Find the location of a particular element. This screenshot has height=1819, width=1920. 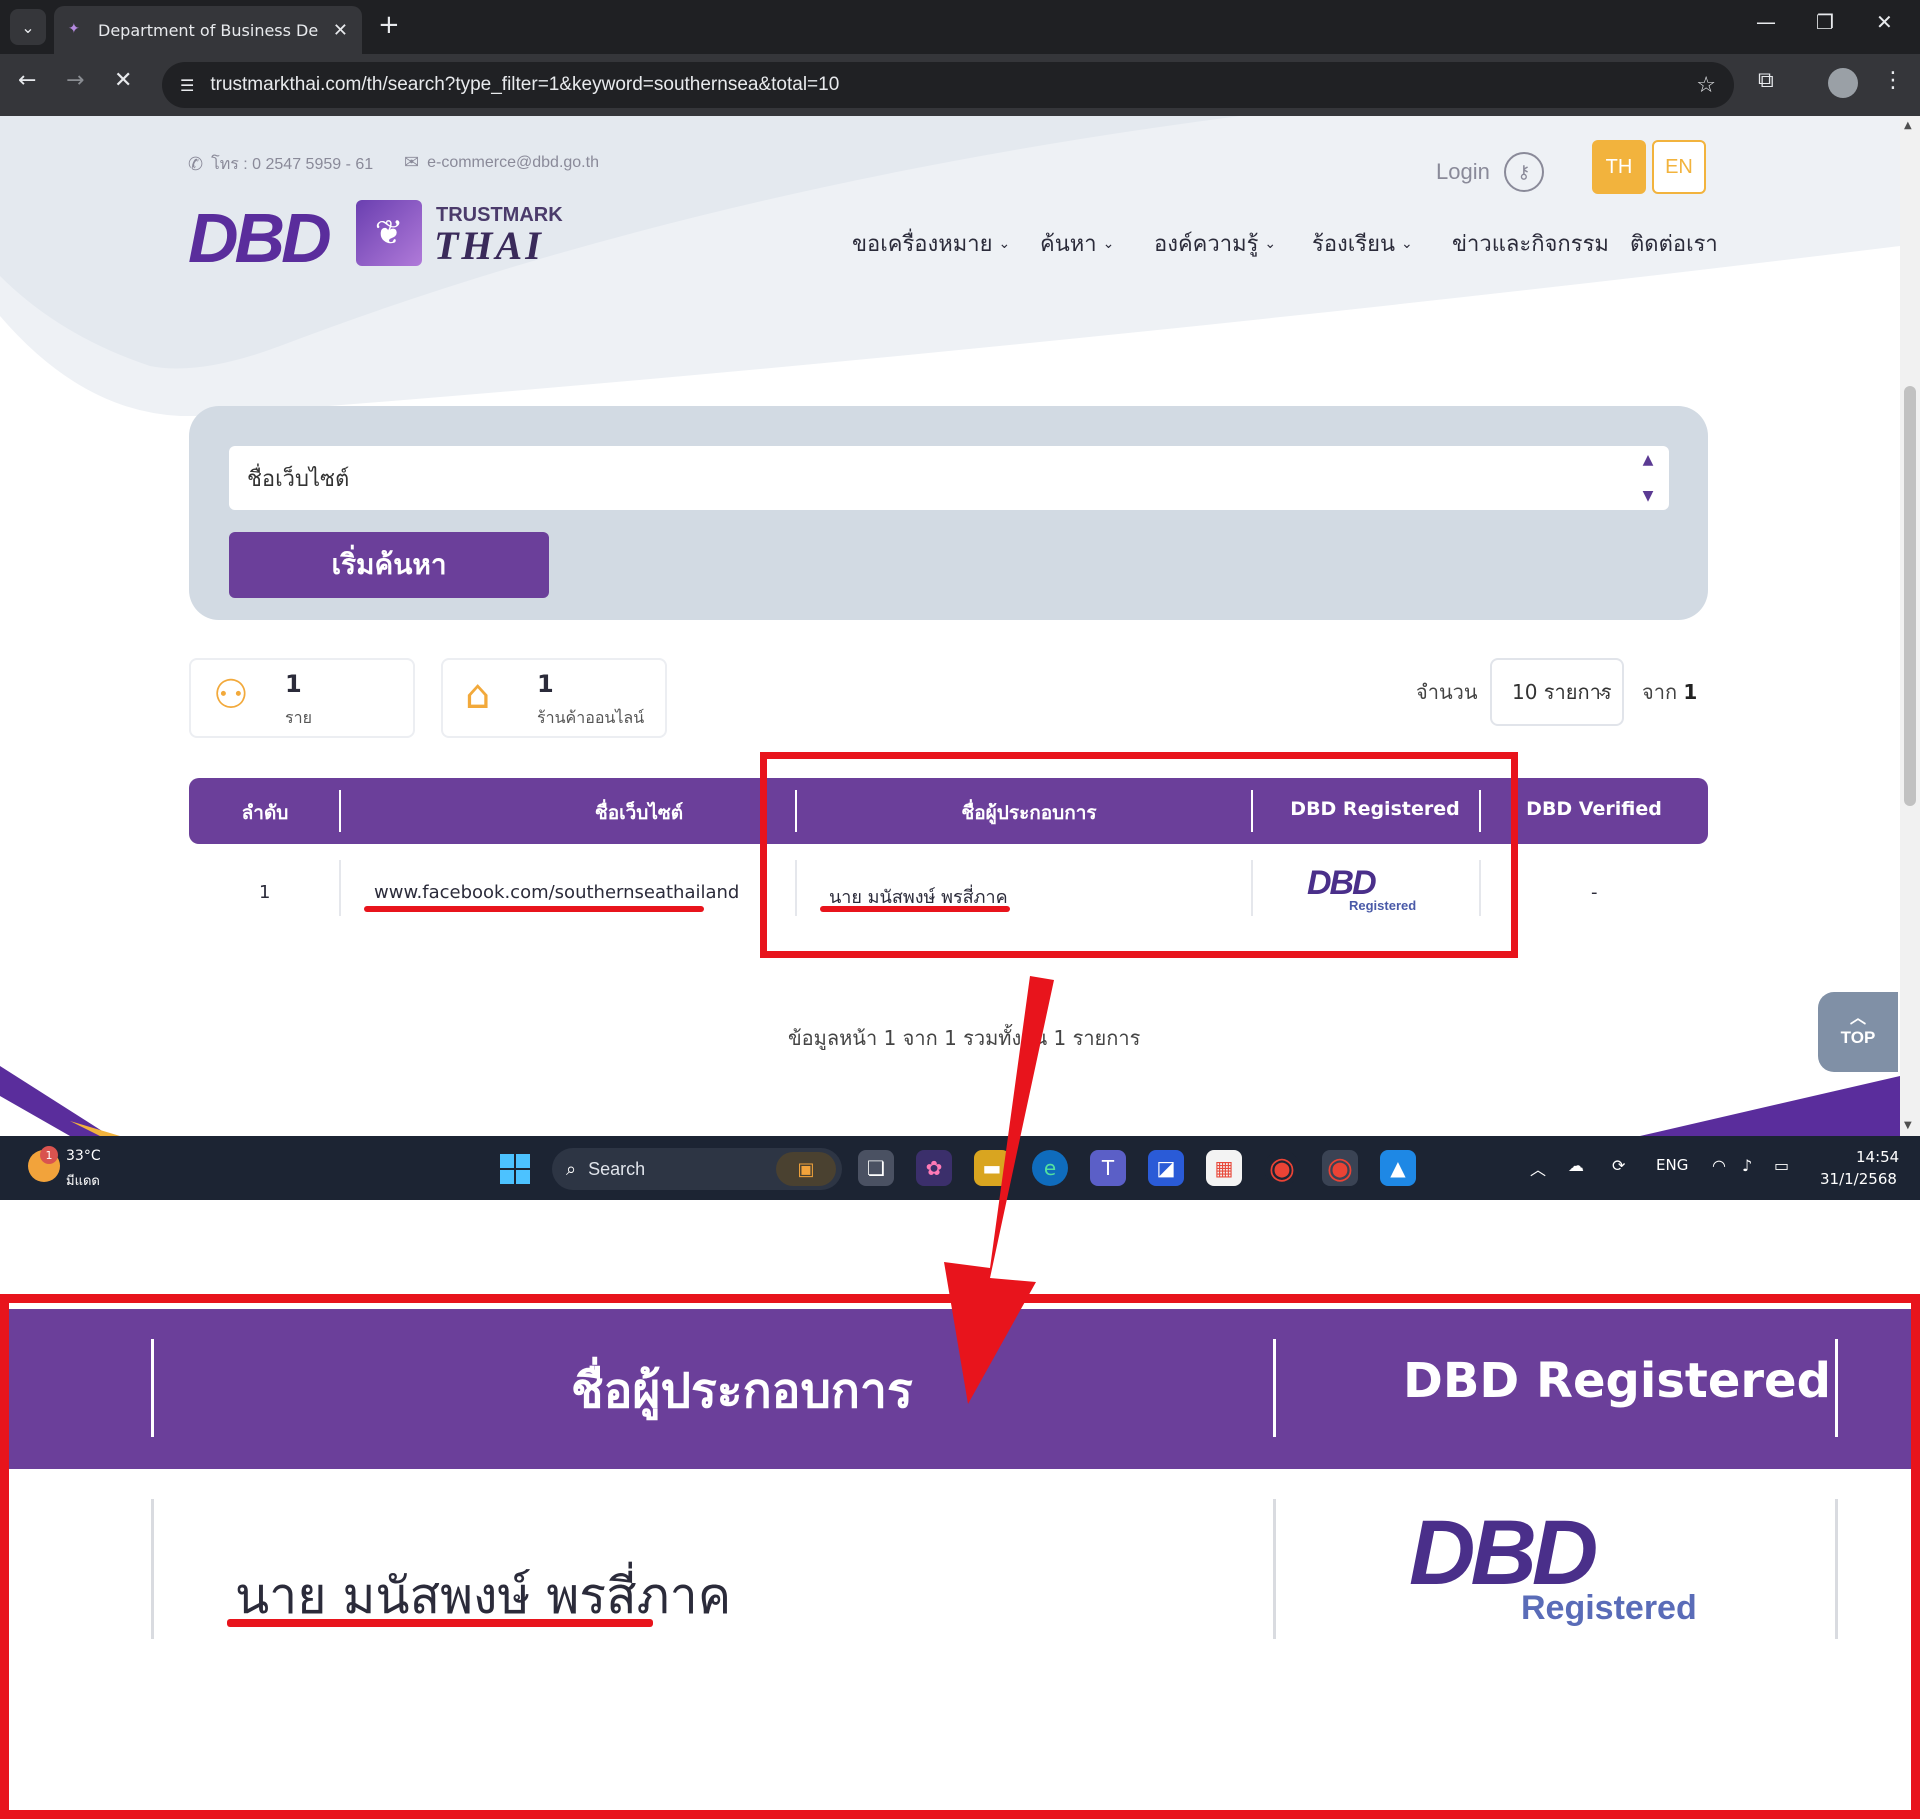

back-to-top-button: ︿ TOP is located at coordinates (1858, 1032).